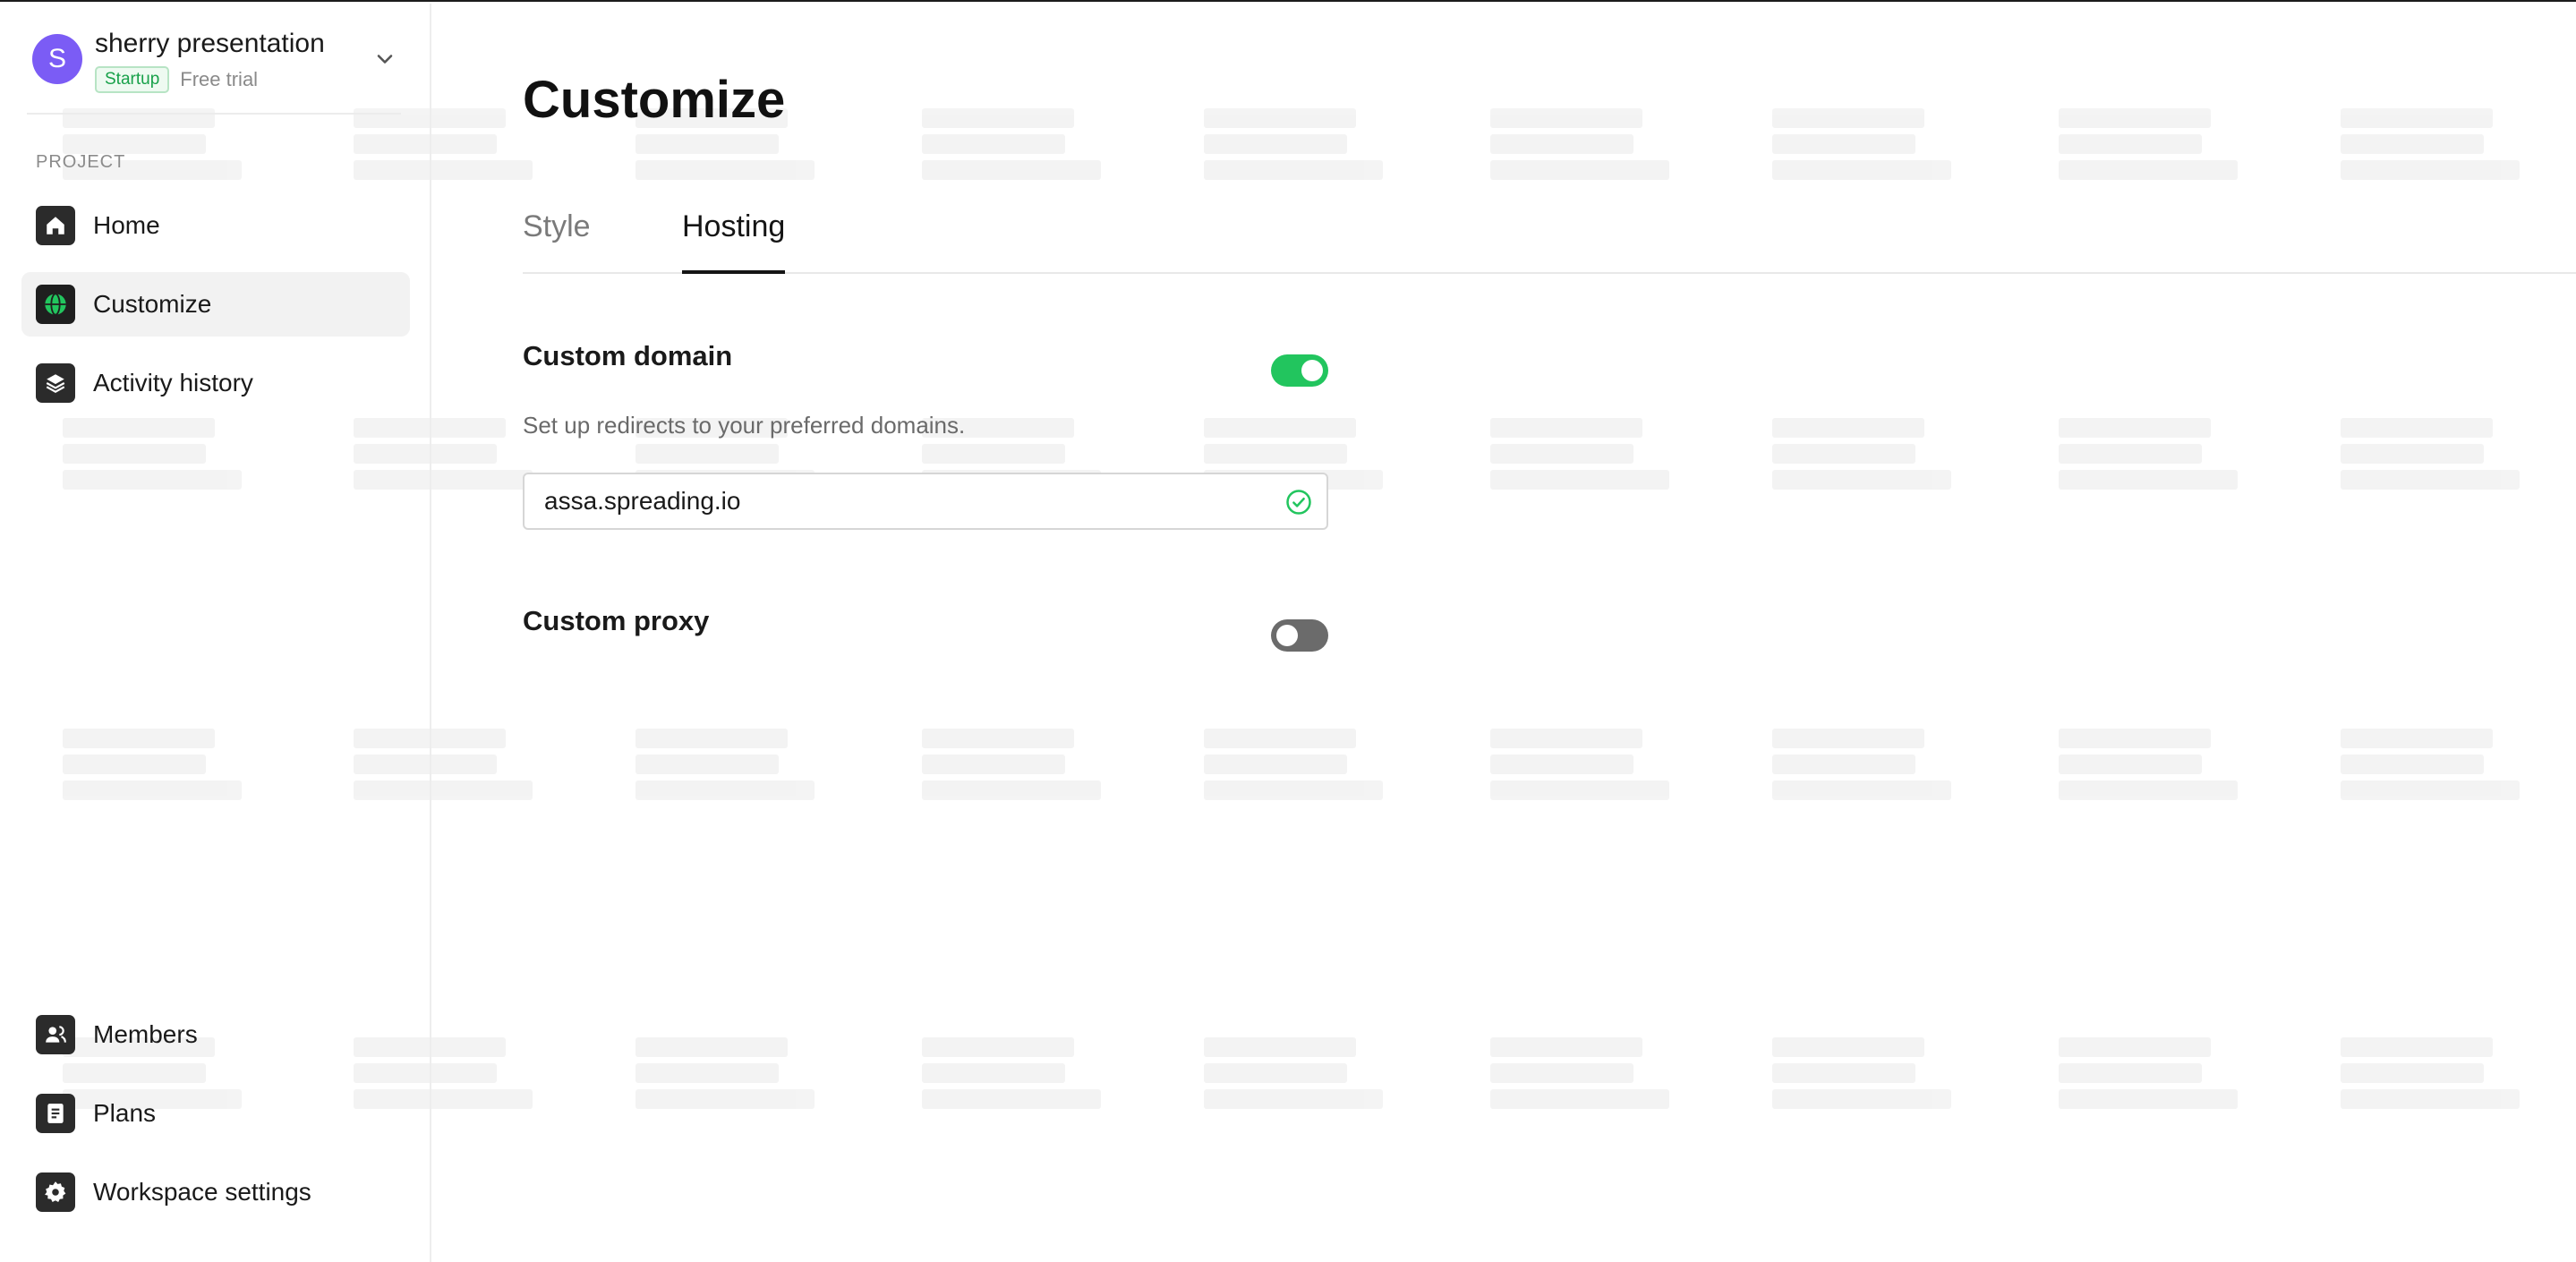 This screenshot has width=2576, height=1262. I want to click on tab-bar: Style Hosting, so click(1549, 240).